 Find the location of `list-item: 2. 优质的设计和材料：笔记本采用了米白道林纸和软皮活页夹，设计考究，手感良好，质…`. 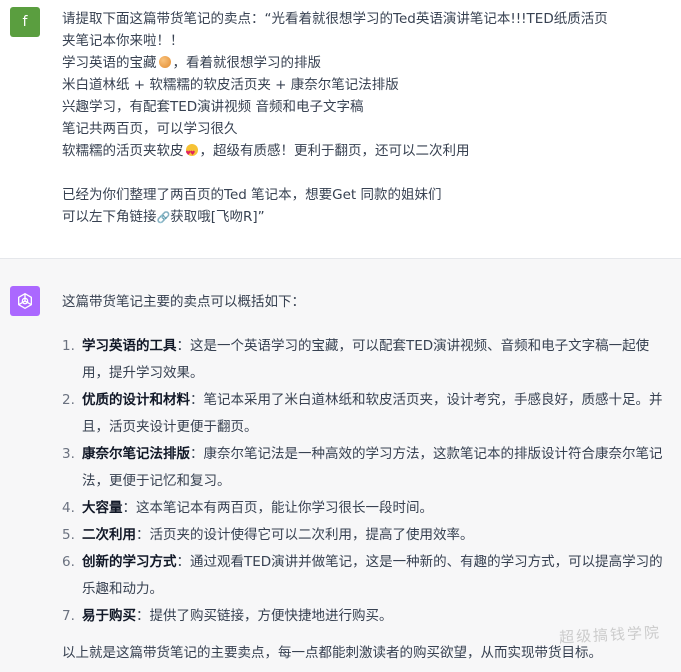

list-item: 2. 优质的设计和材料：笔记本采用了米白道林纸和软皮活页夹，设计考究，手感良好，质… is located at coordinates (362, 413).